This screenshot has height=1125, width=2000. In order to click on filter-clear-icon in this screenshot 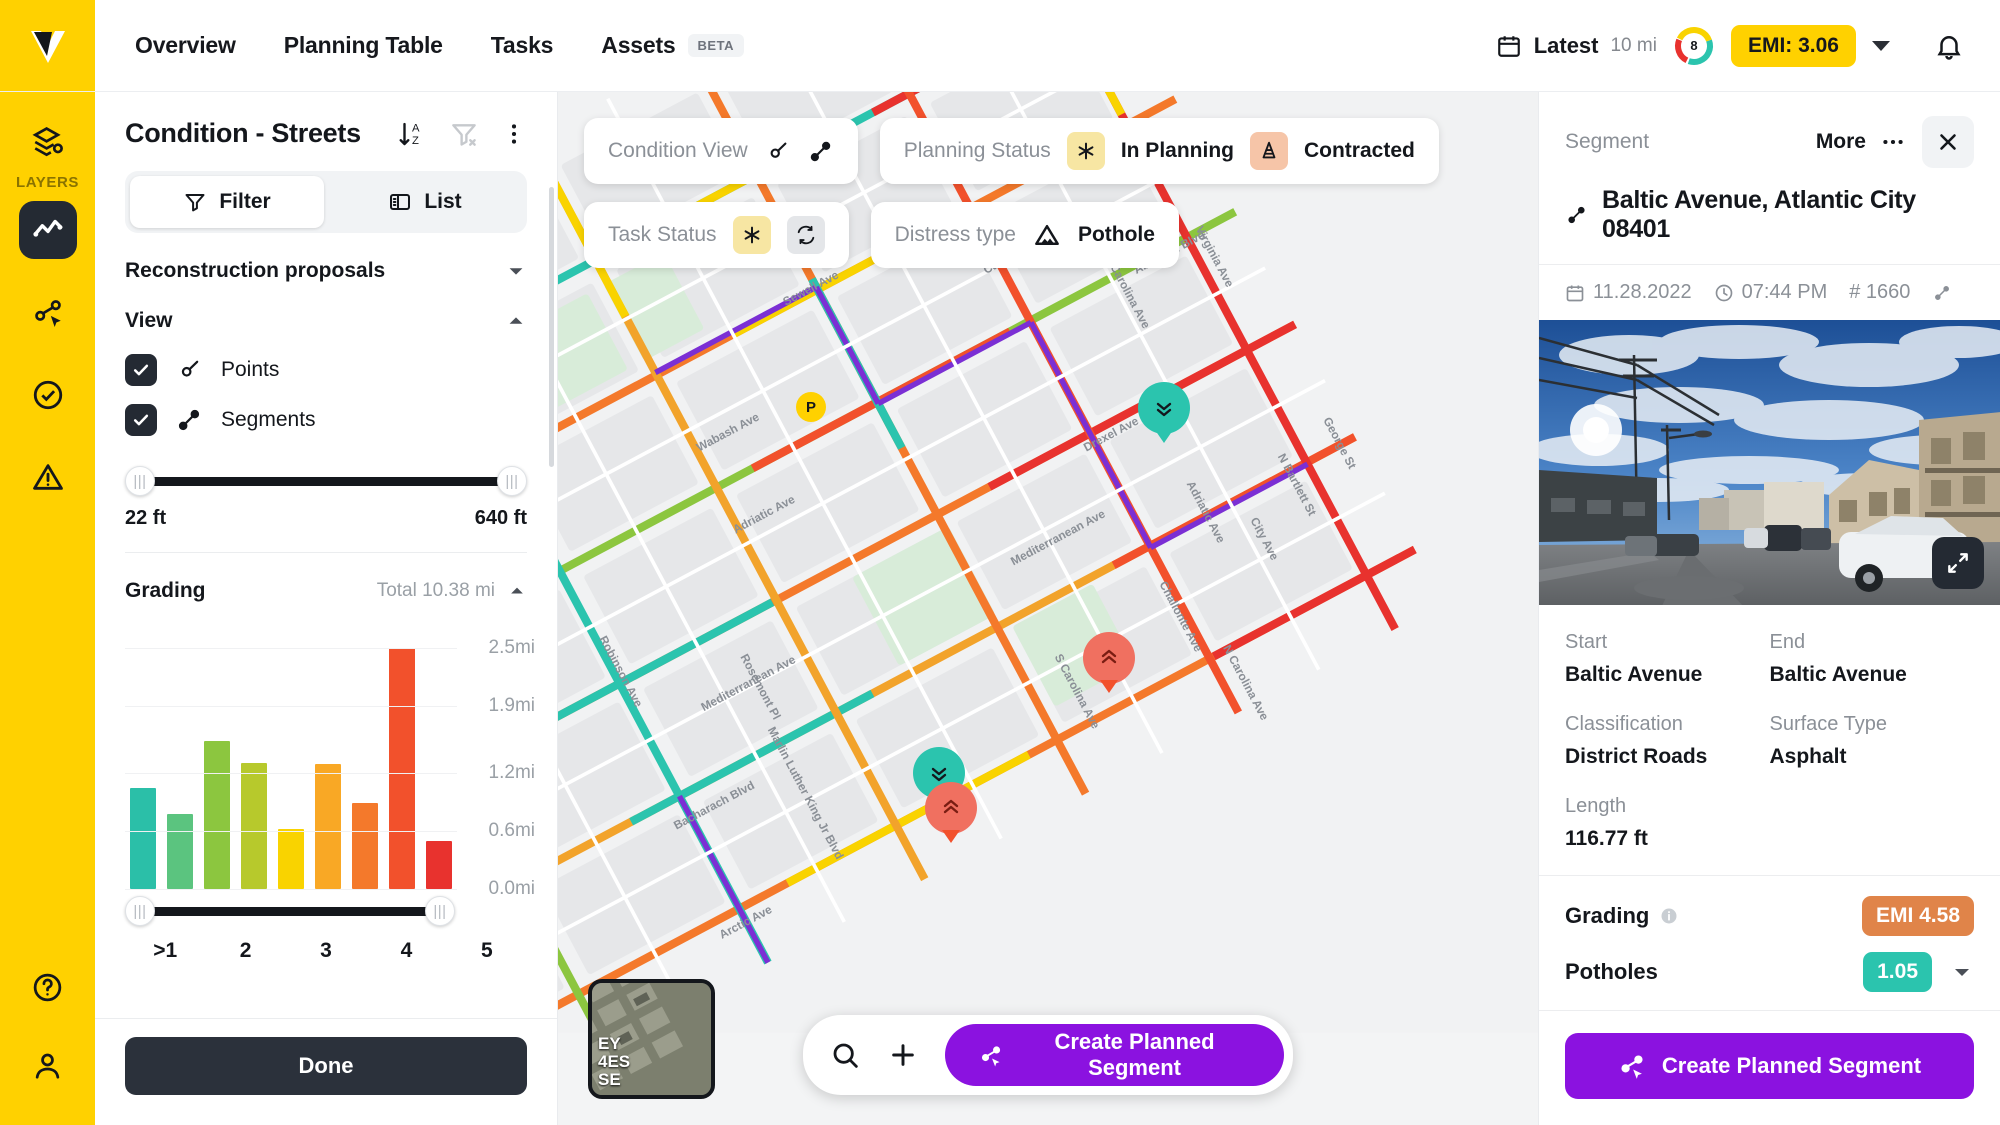, I will do `click(464, 134)`.